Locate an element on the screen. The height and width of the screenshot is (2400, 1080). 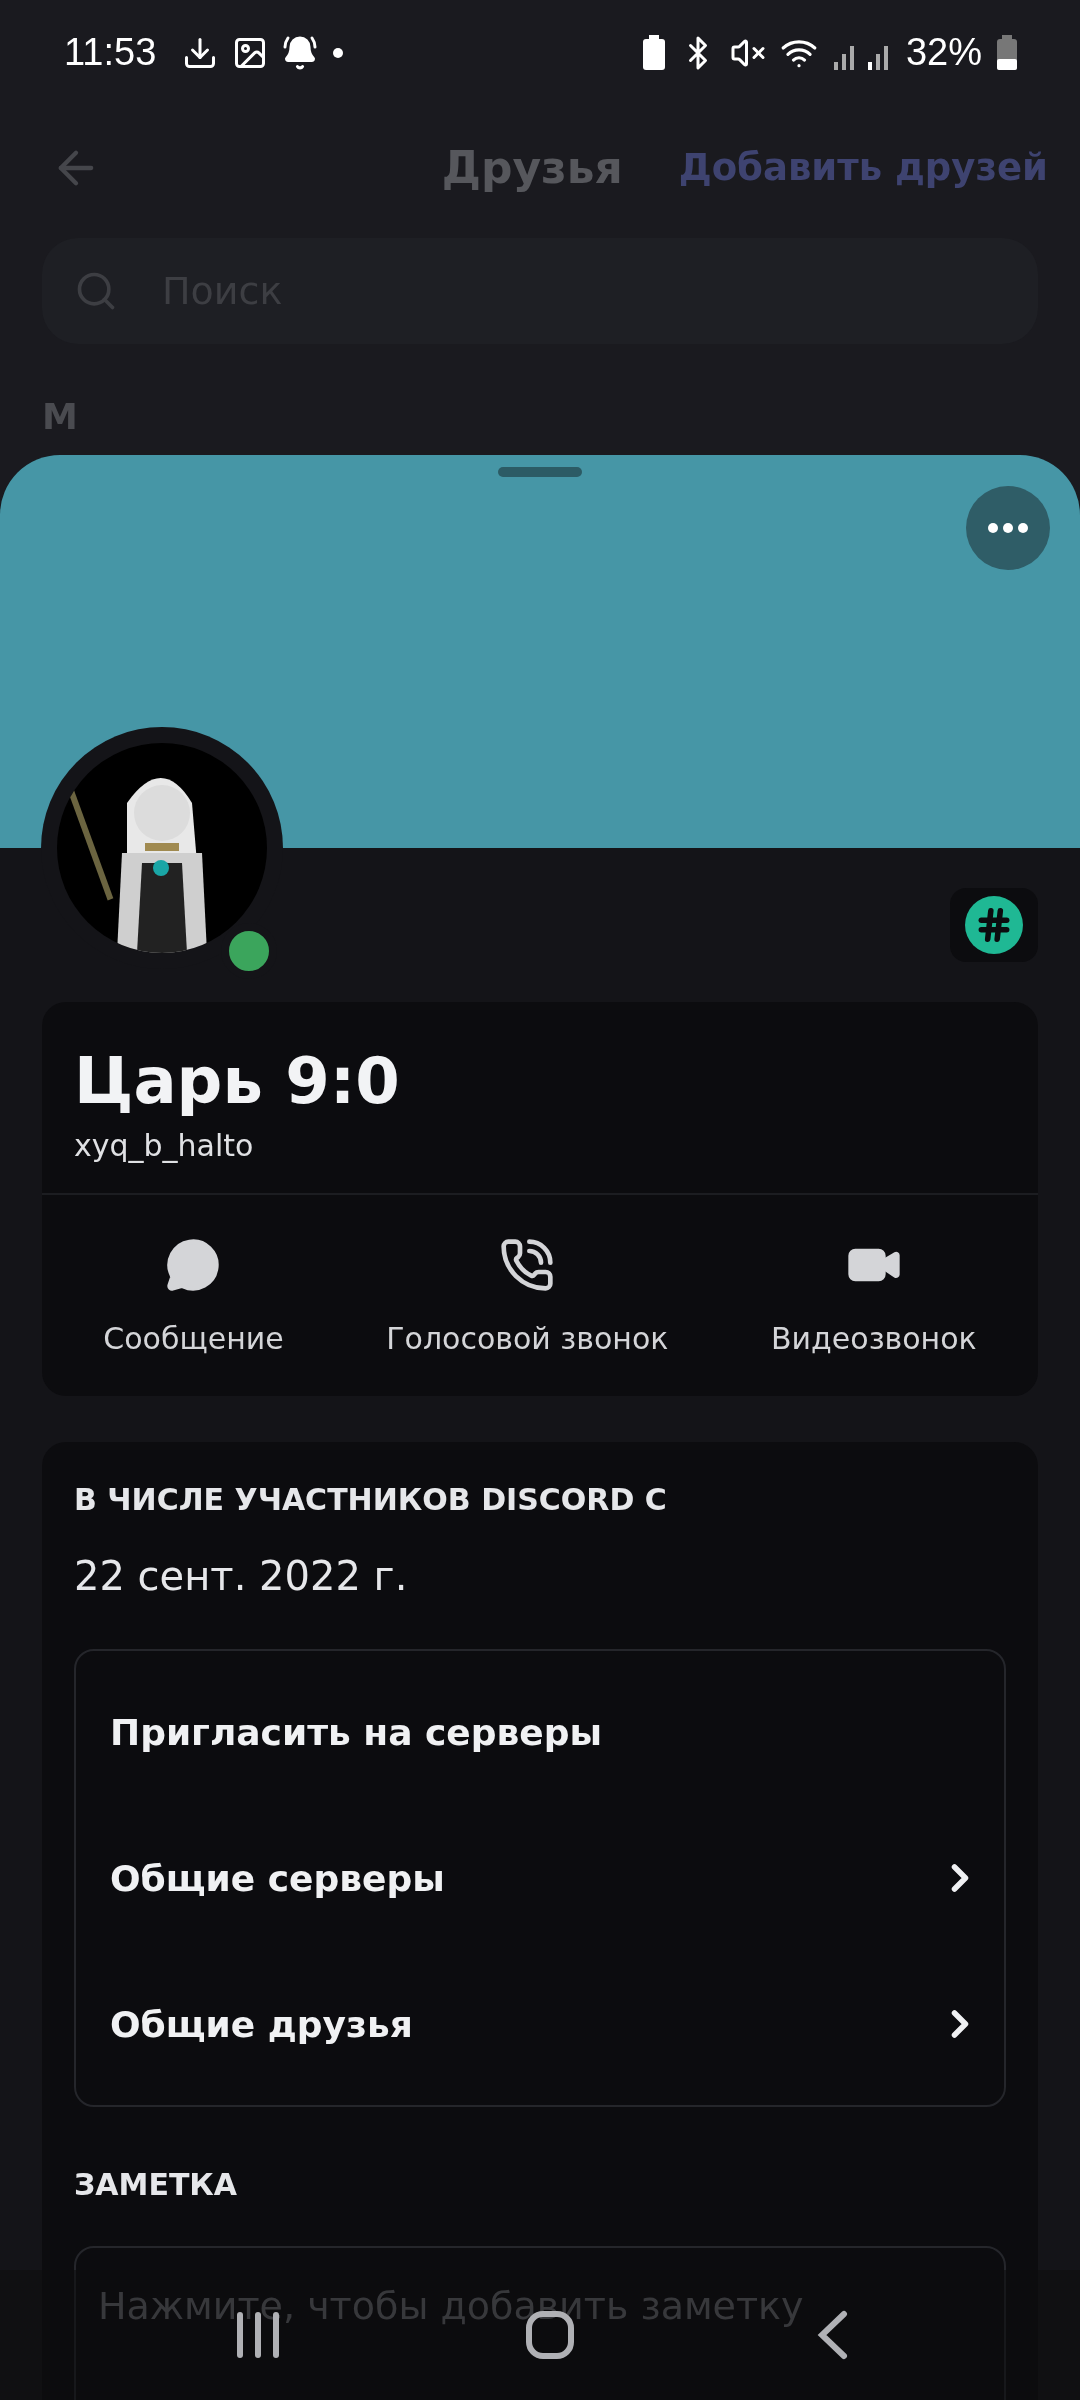
badge is located at coordinates (994, 925).